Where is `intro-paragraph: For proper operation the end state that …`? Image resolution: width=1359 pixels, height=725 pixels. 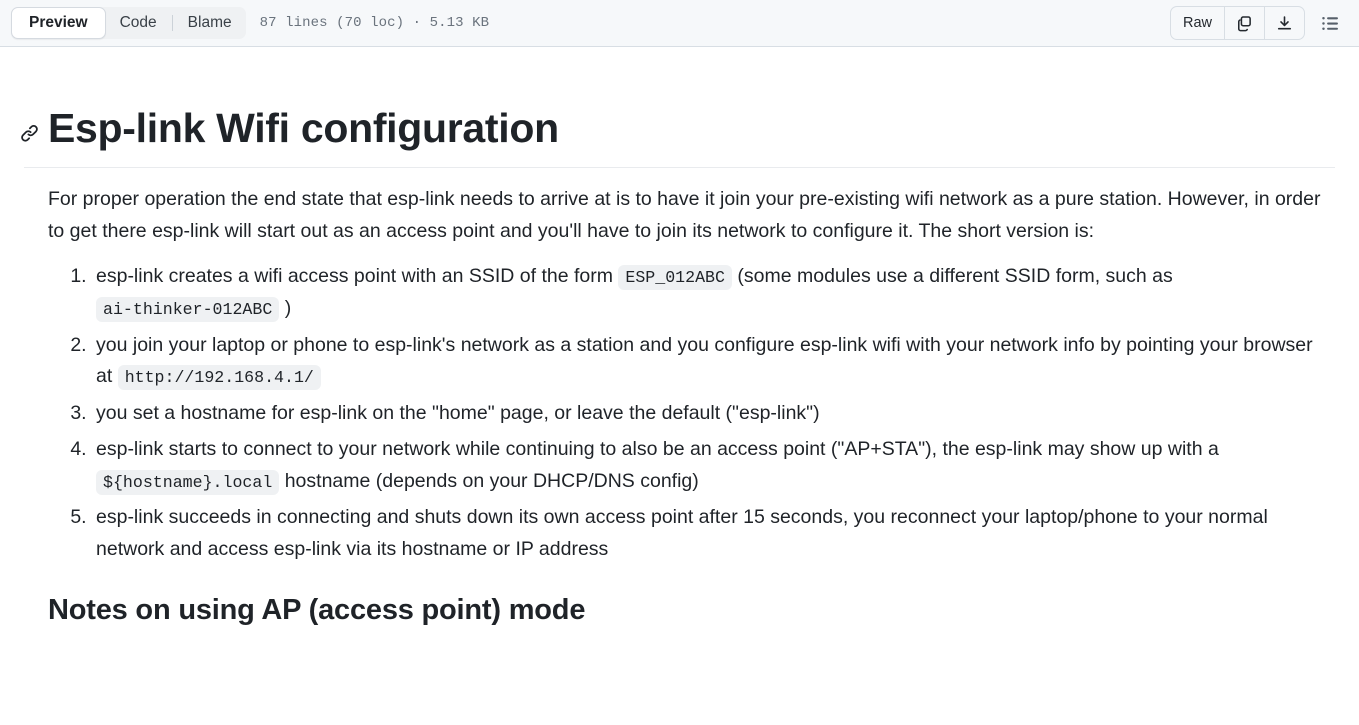
intro-paragraph: For proper operation the end state that … is located at coordinates (684, 215).